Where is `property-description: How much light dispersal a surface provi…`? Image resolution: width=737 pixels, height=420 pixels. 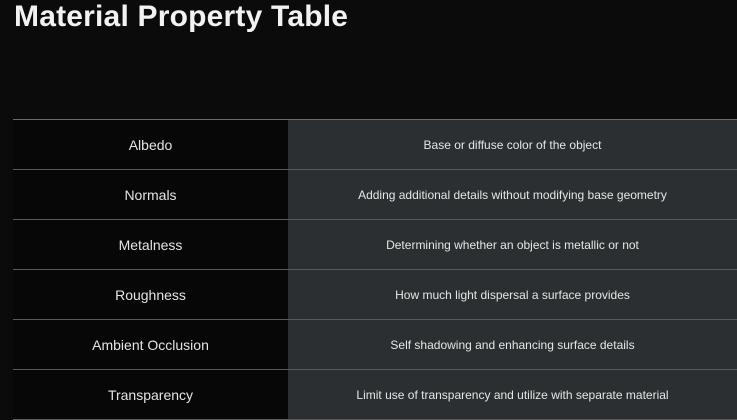
property-description: How much light dispersal a surface provi… is located at coordinates (512, 294).